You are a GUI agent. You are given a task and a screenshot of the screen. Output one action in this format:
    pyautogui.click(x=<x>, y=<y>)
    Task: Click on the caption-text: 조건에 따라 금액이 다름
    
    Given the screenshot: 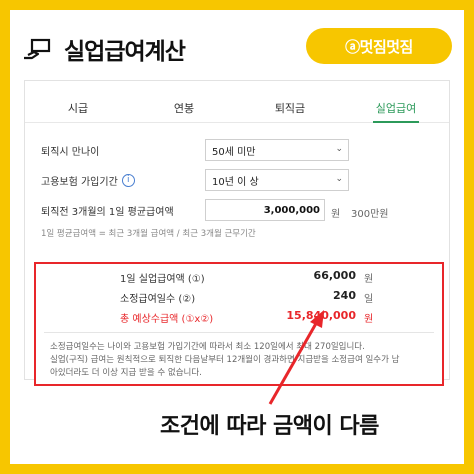 What is the action you would take?
    pyautogui.click(x=269, y=426)
    